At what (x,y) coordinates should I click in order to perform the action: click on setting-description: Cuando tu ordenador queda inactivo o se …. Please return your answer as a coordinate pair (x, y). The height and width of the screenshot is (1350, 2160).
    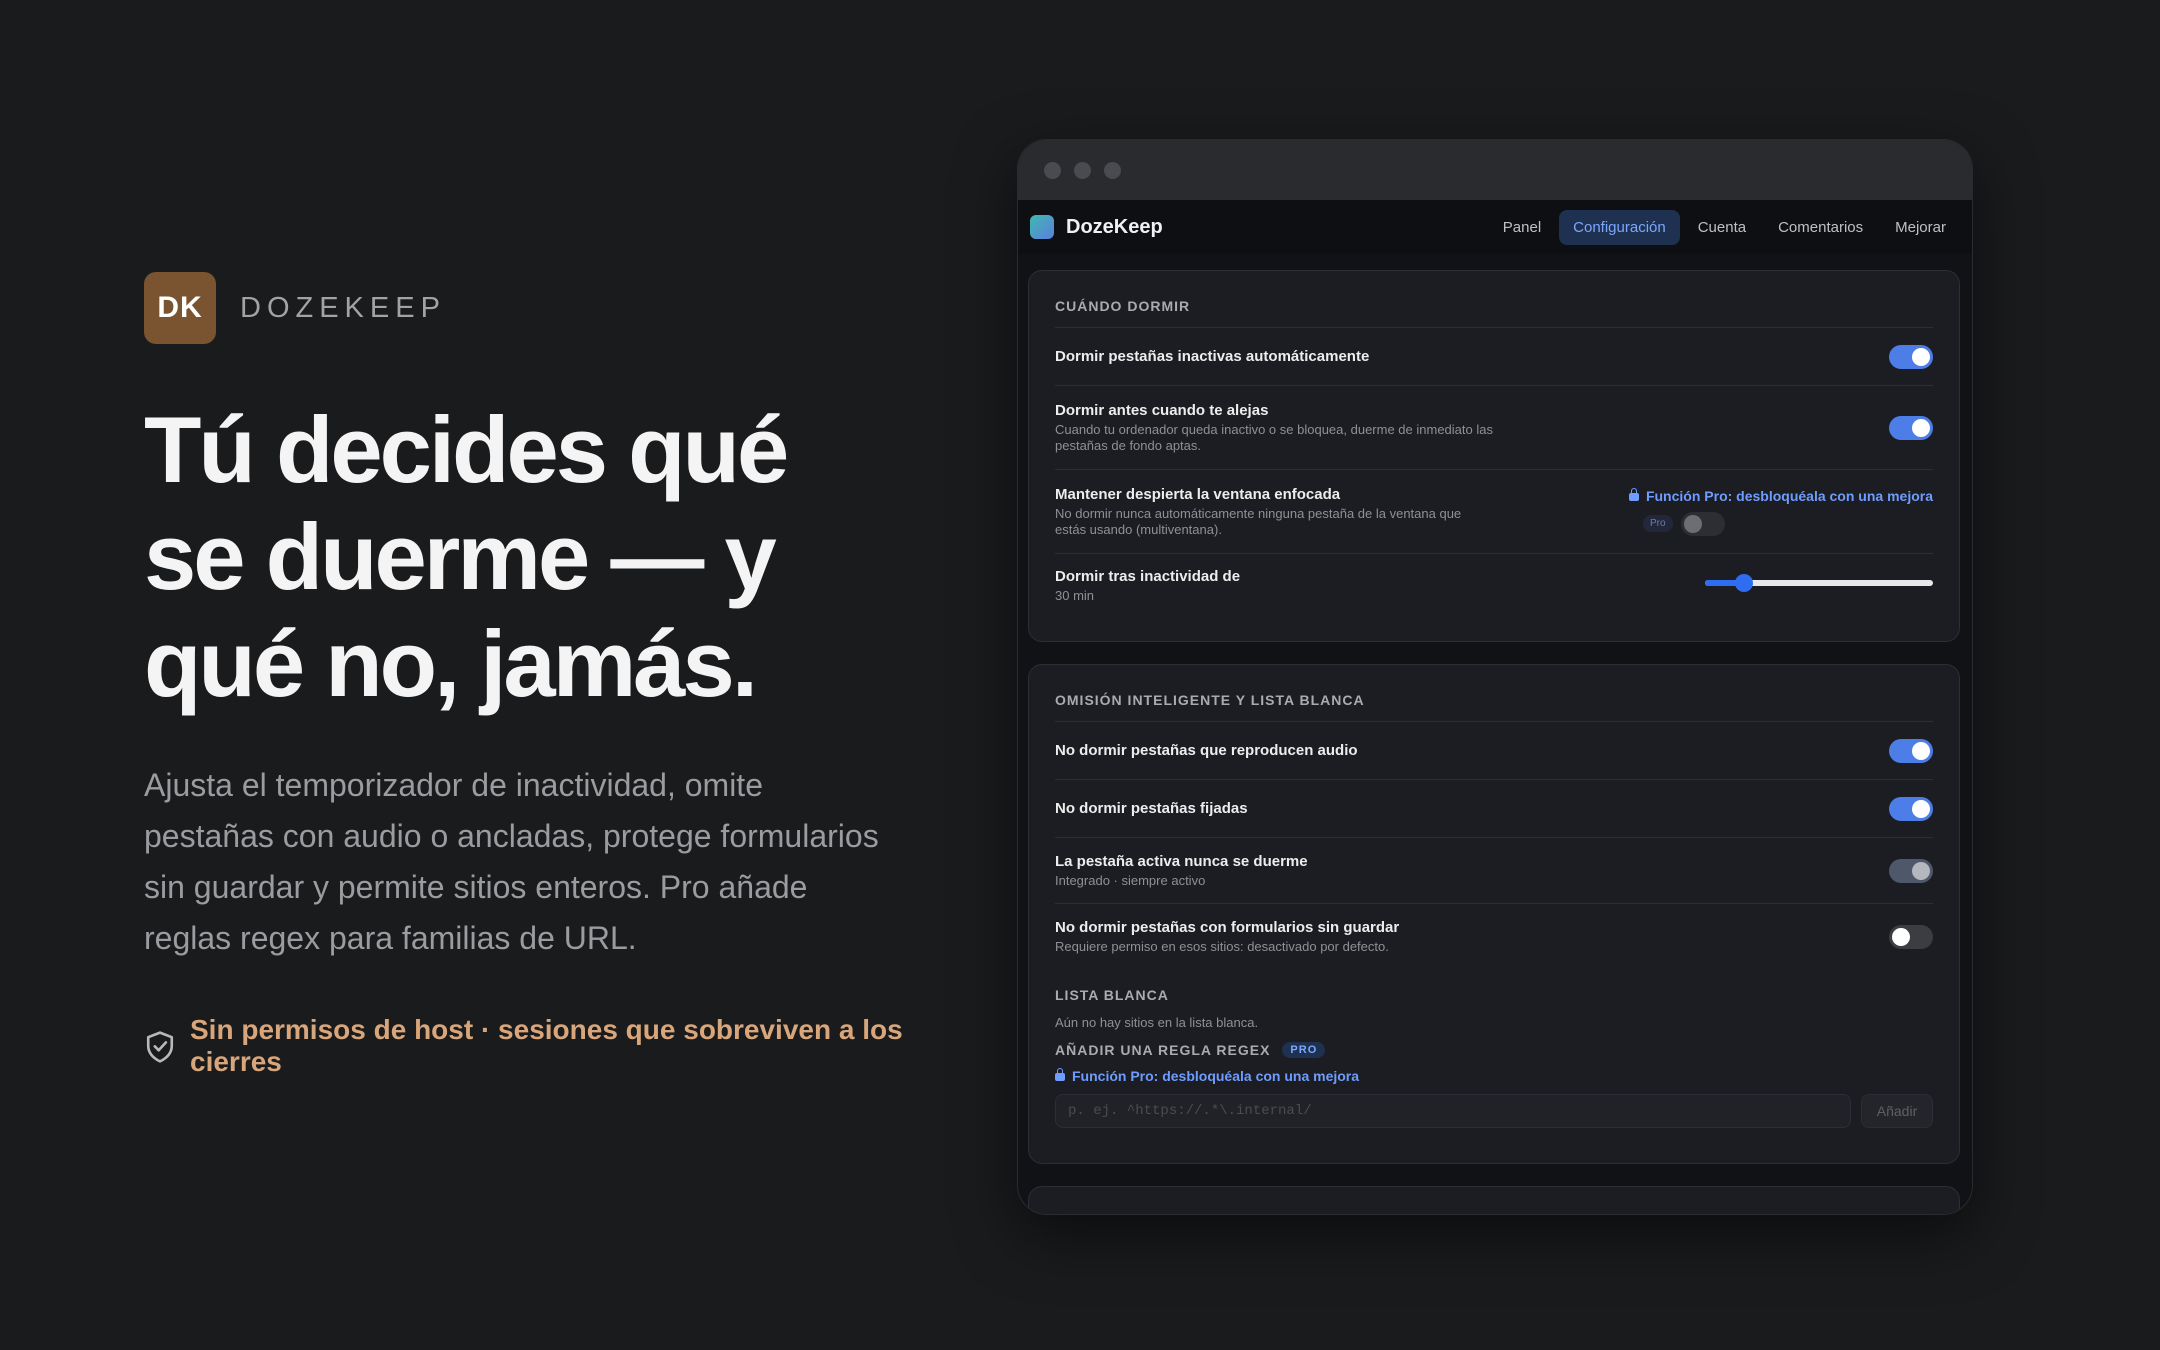
    Looking at the image, I should click on (1274, 437).